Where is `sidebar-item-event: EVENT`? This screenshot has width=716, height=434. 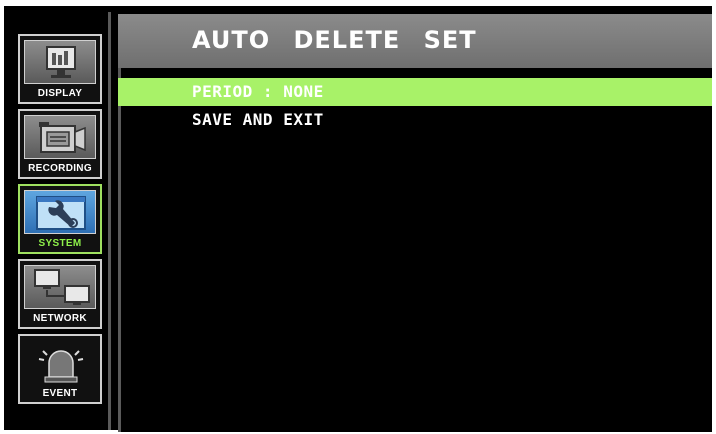 sidebar-item-event: EVENT is located at coordinates (60, 369).